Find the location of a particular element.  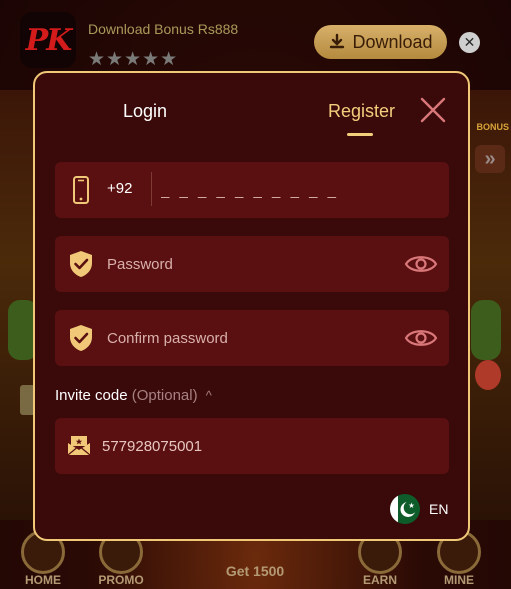

nav-center: Get 1500 is located at coordinates (255, 564).